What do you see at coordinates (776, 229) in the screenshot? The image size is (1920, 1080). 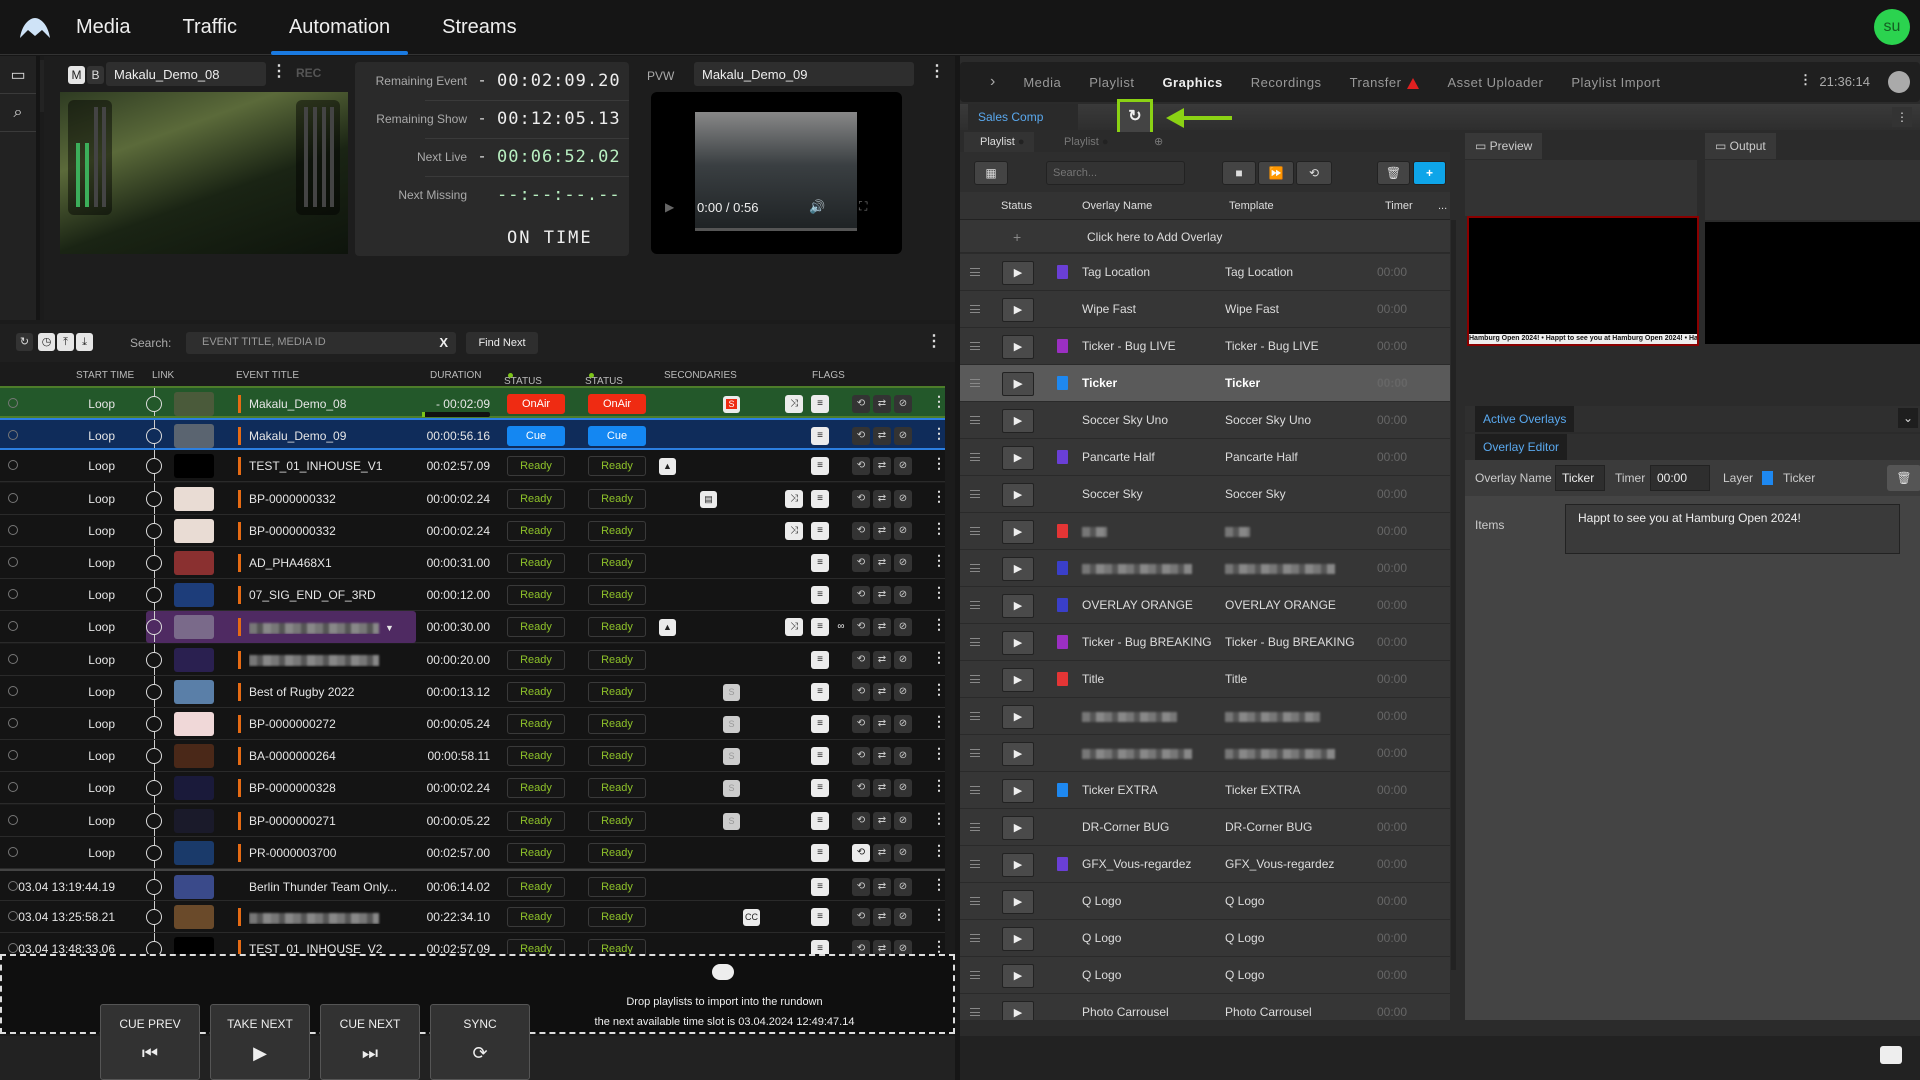 I see `player-progress` at bounding box center [776, 229].